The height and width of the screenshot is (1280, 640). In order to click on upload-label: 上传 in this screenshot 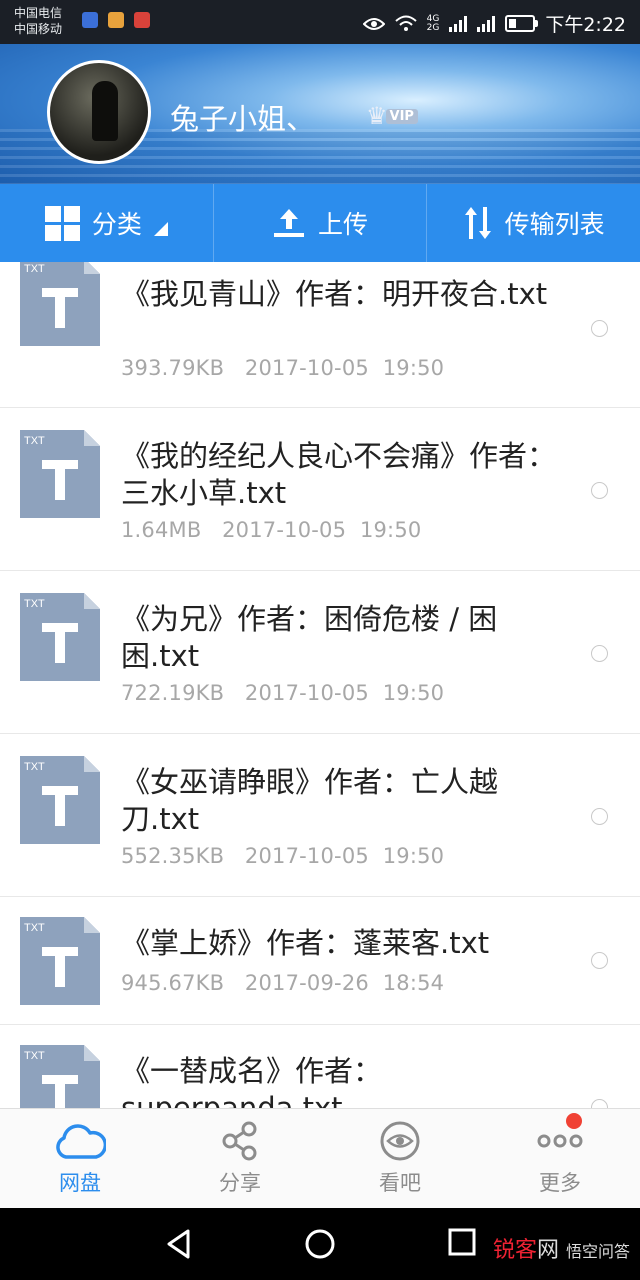, I will do `click(343, 224)`.